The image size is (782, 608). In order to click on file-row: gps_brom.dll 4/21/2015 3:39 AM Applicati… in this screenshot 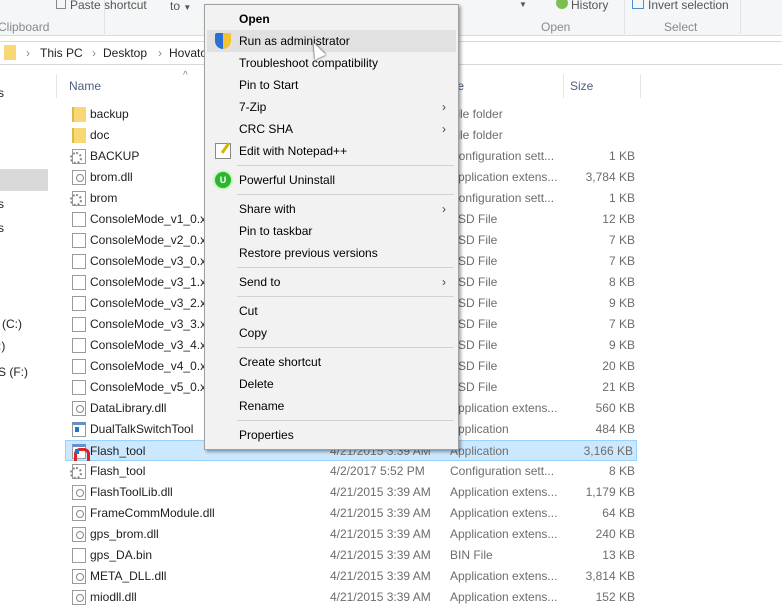, I will do `click(352, 534)`.